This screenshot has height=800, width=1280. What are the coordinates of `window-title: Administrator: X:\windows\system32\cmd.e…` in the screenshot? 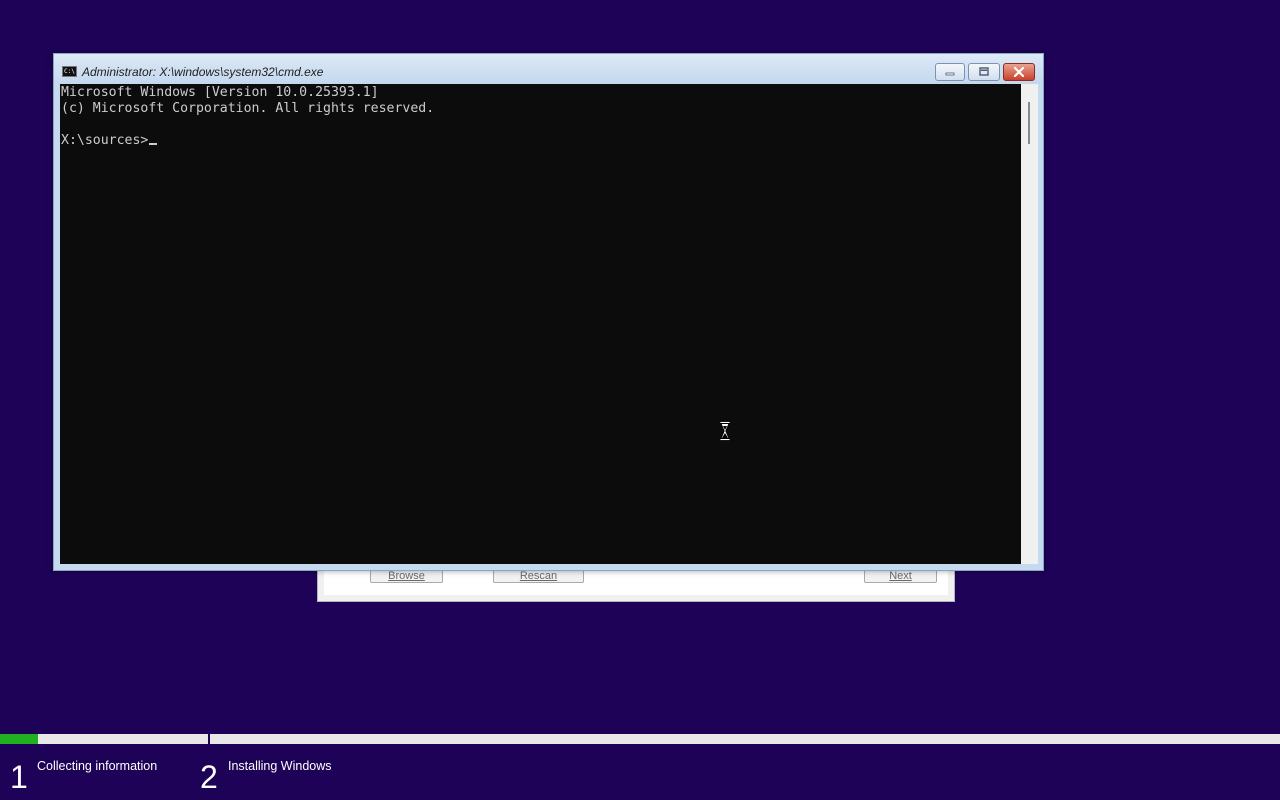 It's located at (203, 72).